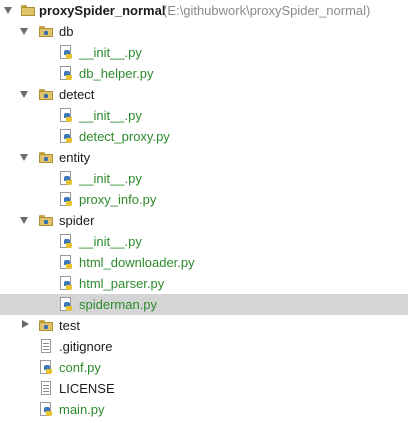 Image resolution: width=408 pixels, height=423 pixels. Describe the element at coordinates (25, 324) in the screenshot. I see `collapse-arrow-icon` at that location.